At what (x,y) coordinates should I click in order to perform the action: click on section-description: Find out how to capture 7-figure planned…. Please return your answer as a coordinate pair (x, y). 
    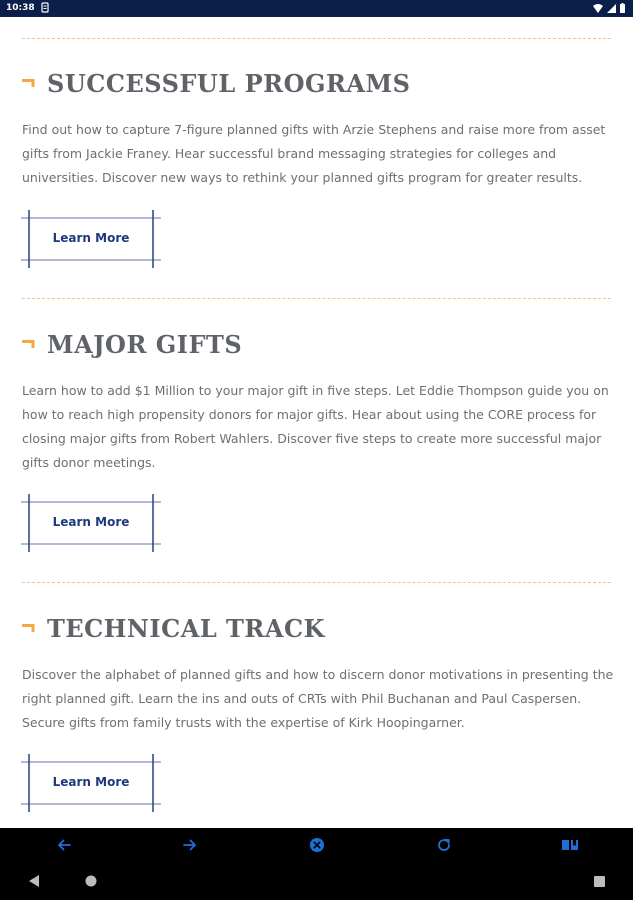
    Looking at the image, I should click on (314, 153).